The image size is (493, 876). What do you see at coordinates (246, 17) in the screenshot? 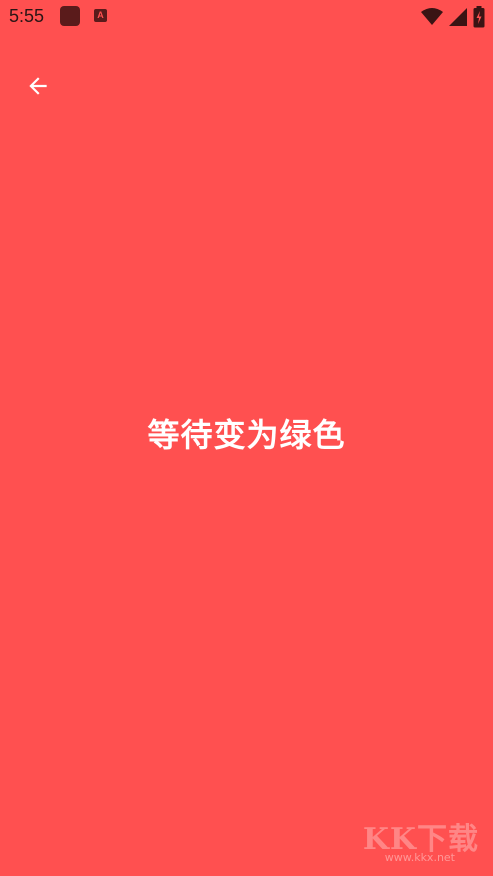
I see `status-bar: 5:55 A` at bounding box center [246, 17].